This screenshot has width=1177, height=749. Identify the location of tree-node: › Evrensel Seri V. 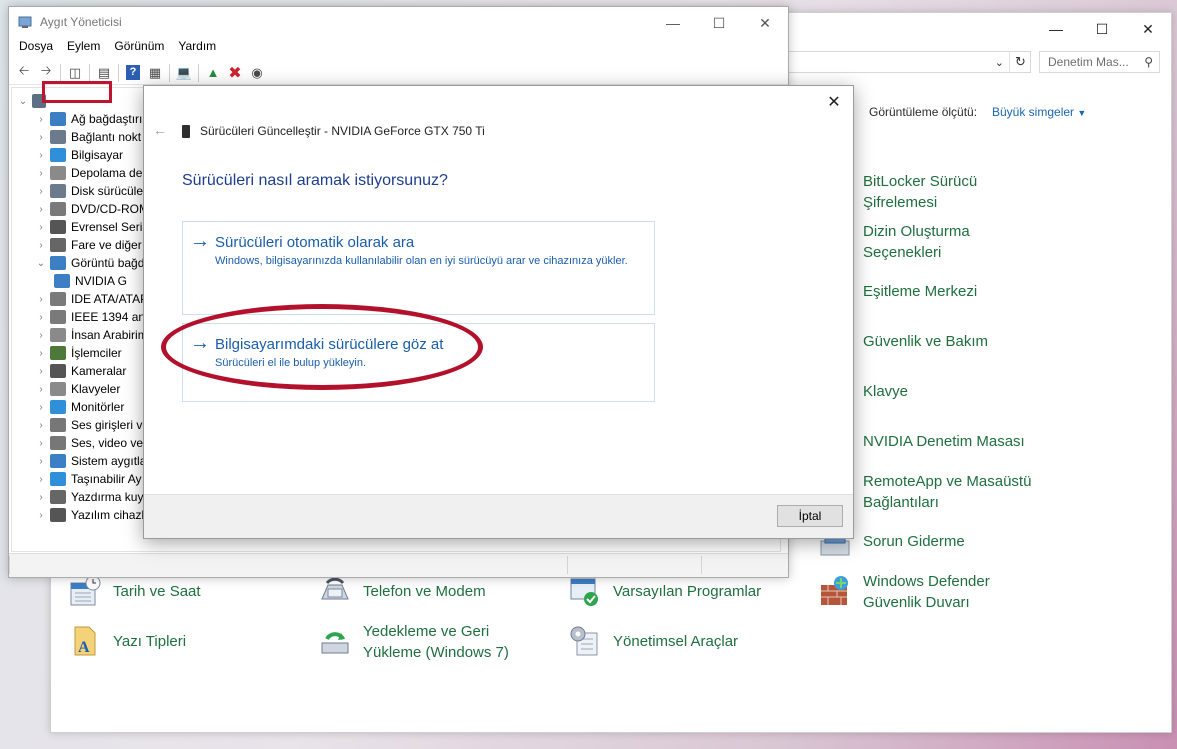
(94, 227).